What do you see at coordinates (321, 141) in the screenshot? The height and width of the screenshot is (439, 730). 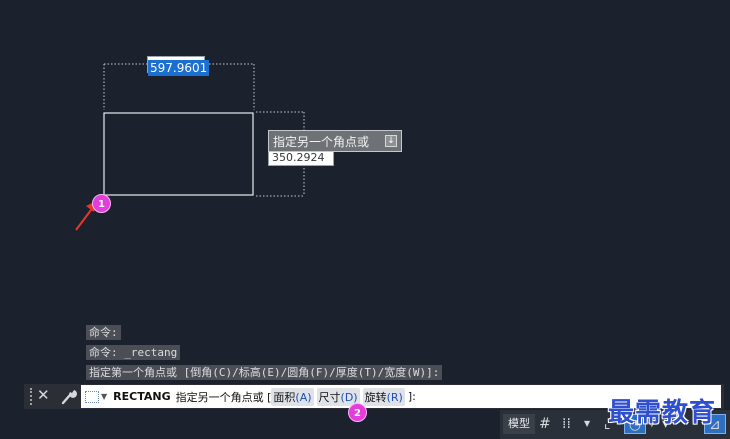 I see `tooltip-text: 指定另一个角点或` at bounding box center [321, 141].